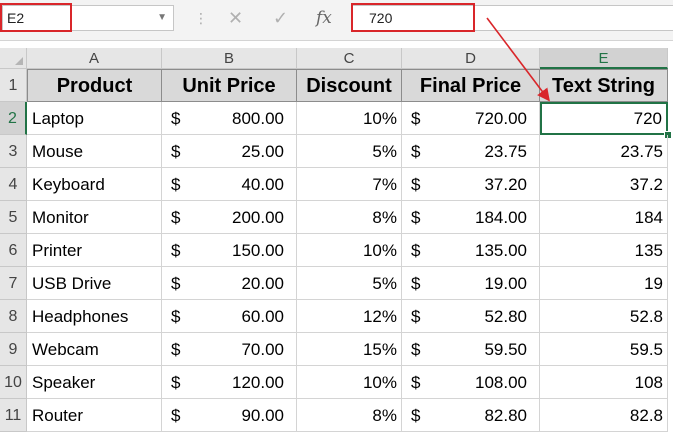 The width and height of the screenshot is (673, 437). What do you see at coordinates (229, 349) in the screenshot?
I see `unit-price-cell: $70.00` at bounding box center [229, 349].